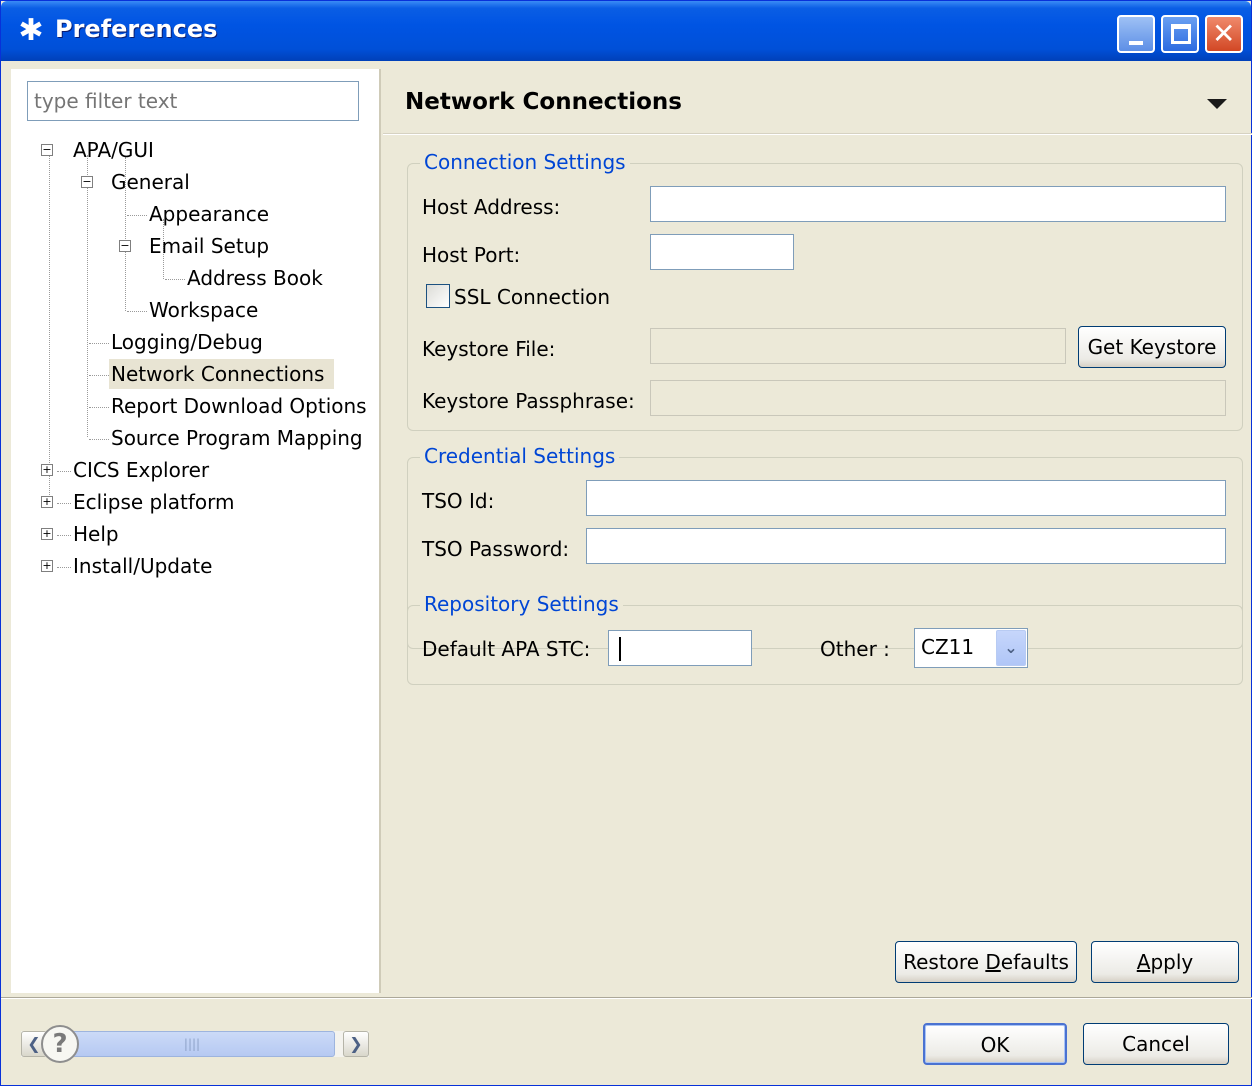  Describe the element at coordinates (1136, 34) in the screenshot. I see `minimize-button` at that location.